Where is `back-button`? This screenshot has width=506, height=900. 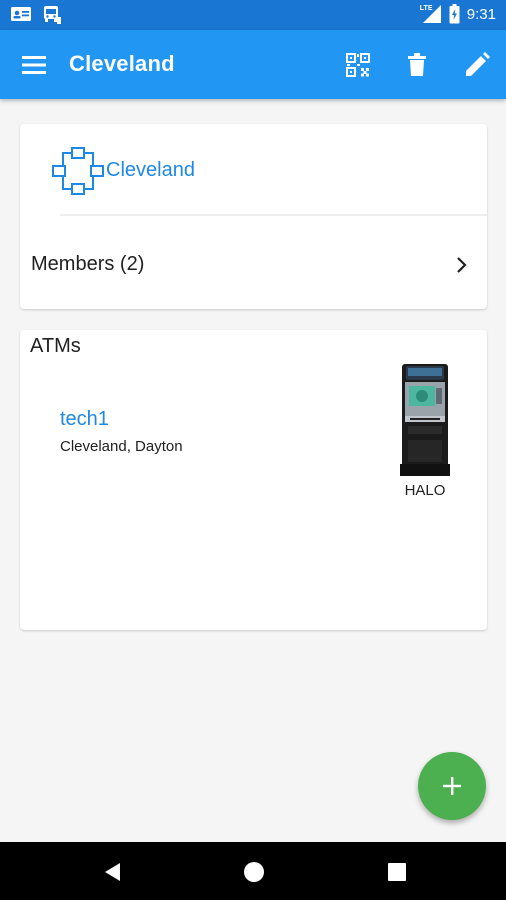
back-button is located at coordinates (113, 872).